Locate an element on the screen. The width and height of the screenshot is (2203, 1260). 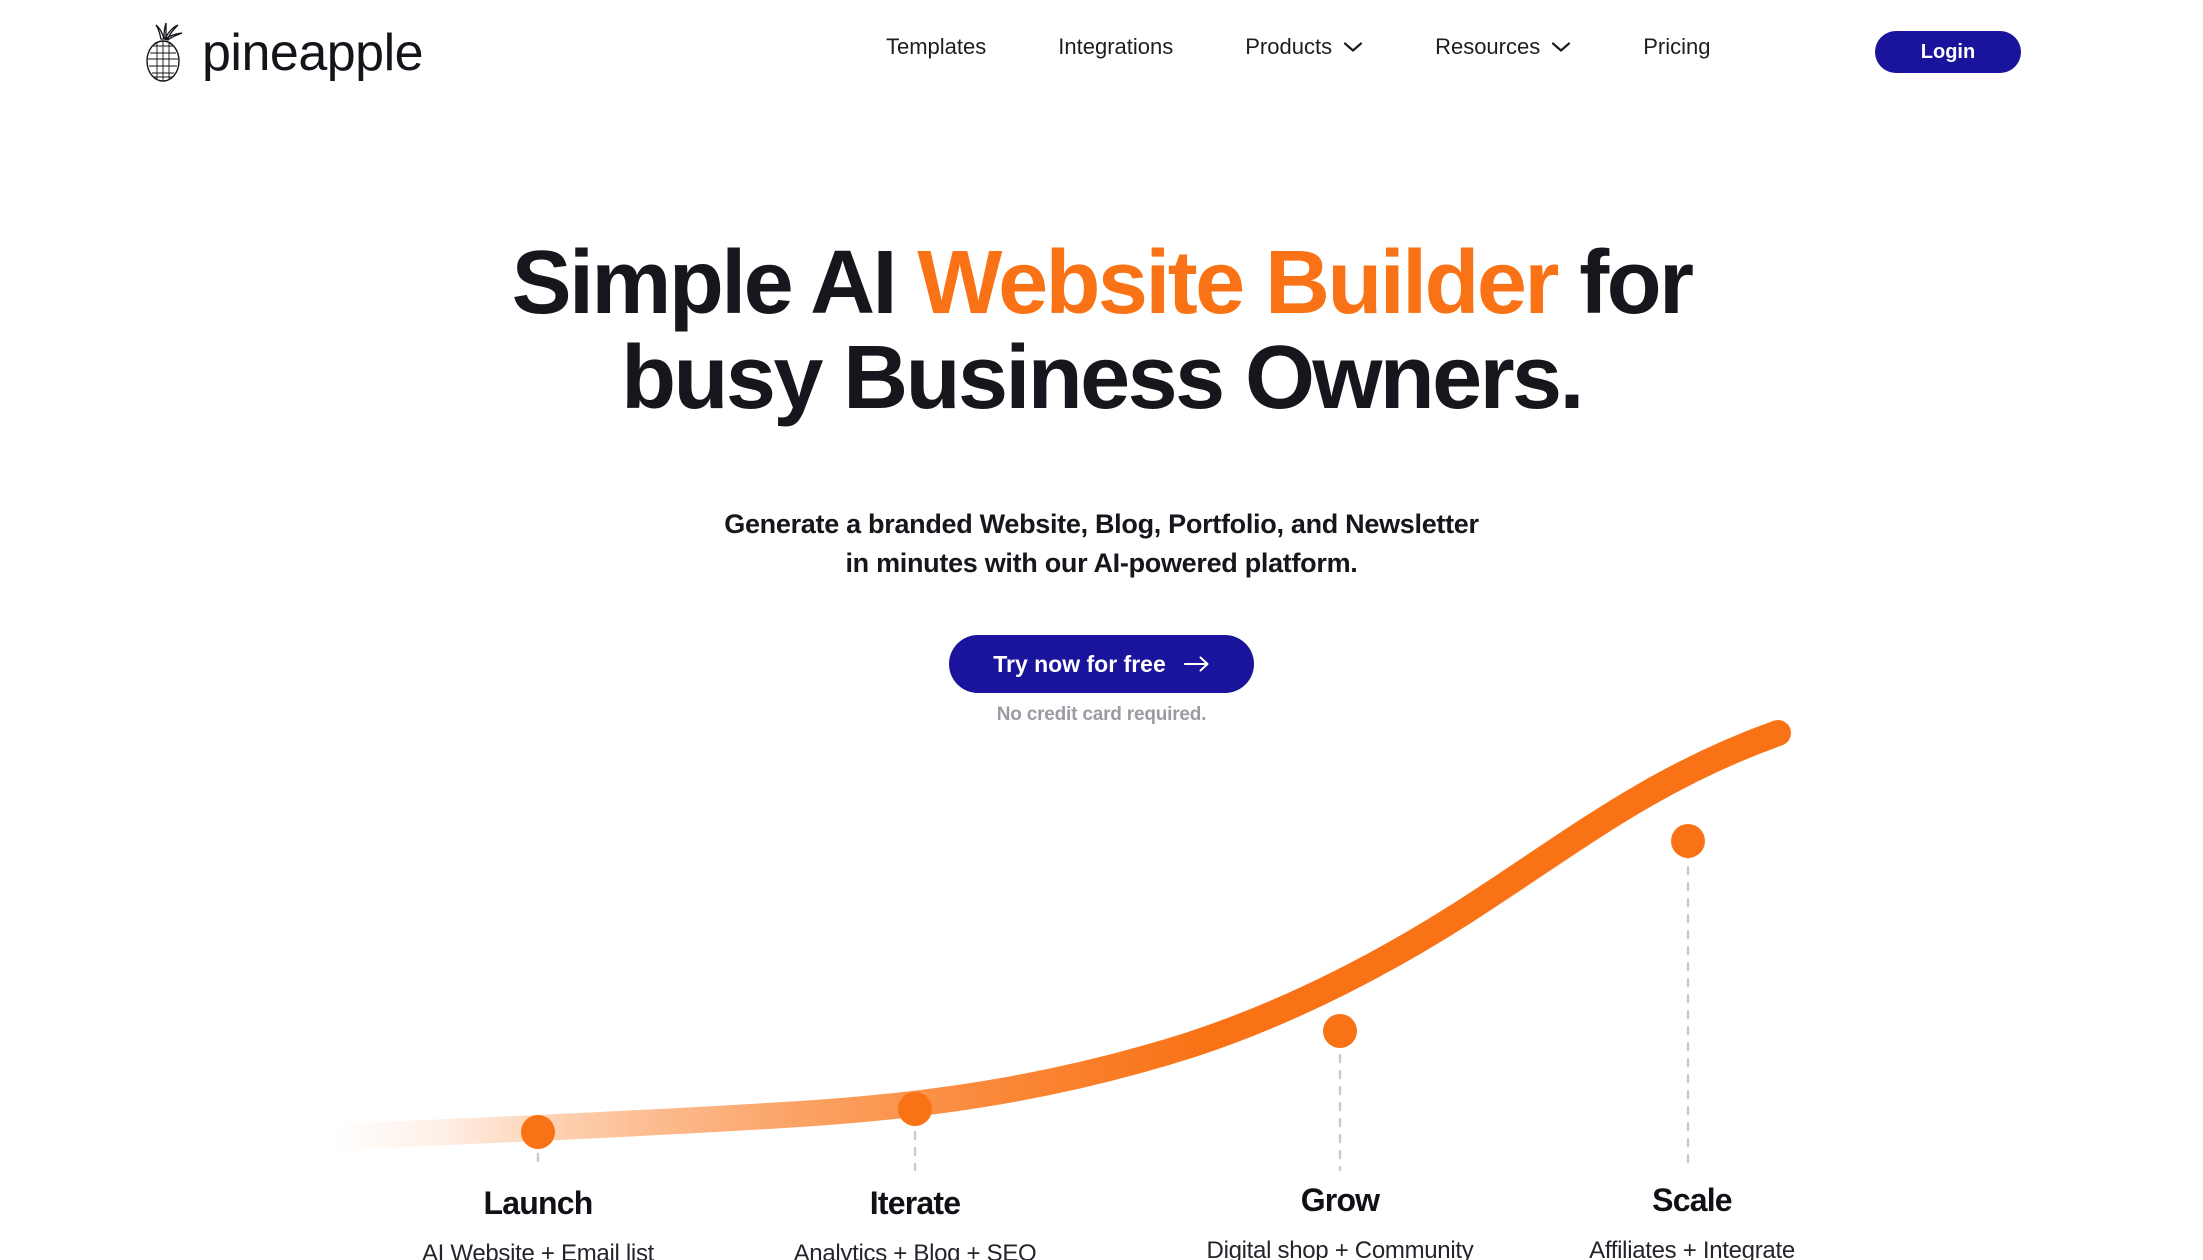
nav-label: Products is located at coordinates (1289, 46).